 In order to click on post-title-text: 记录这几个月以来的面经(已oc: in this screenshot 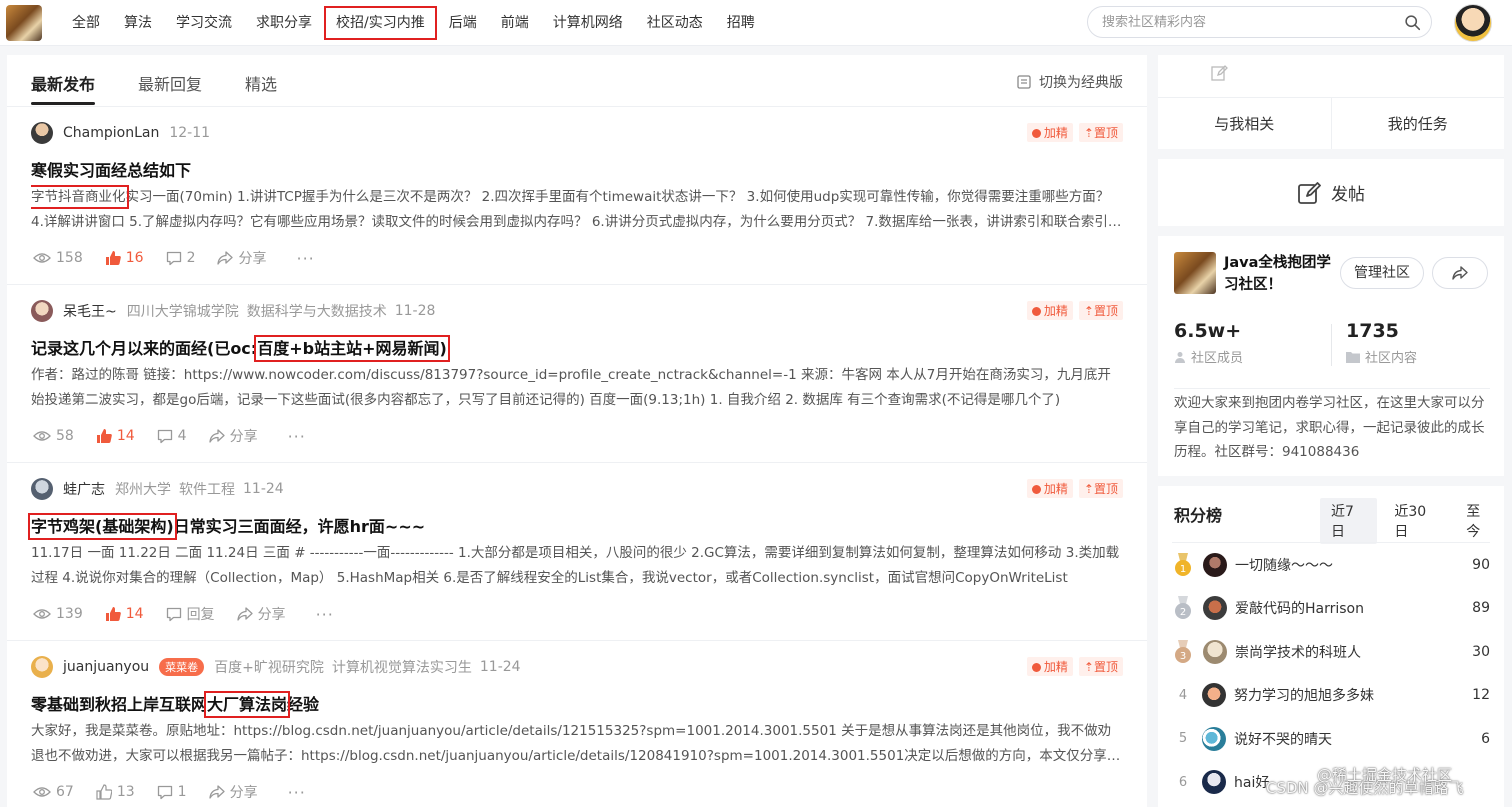, I will do `click(144, 348)`.